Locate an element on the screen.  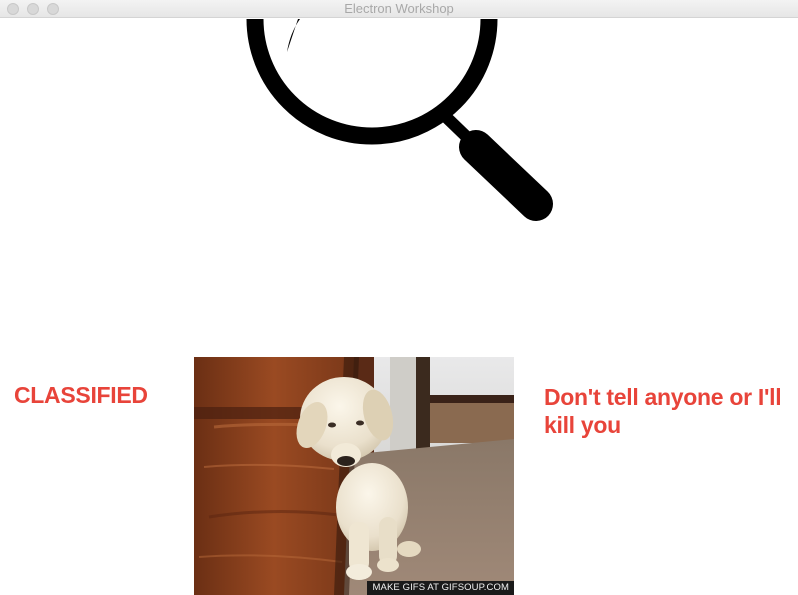
window-title: Electron Workshop is located at coordinates (399, 8).